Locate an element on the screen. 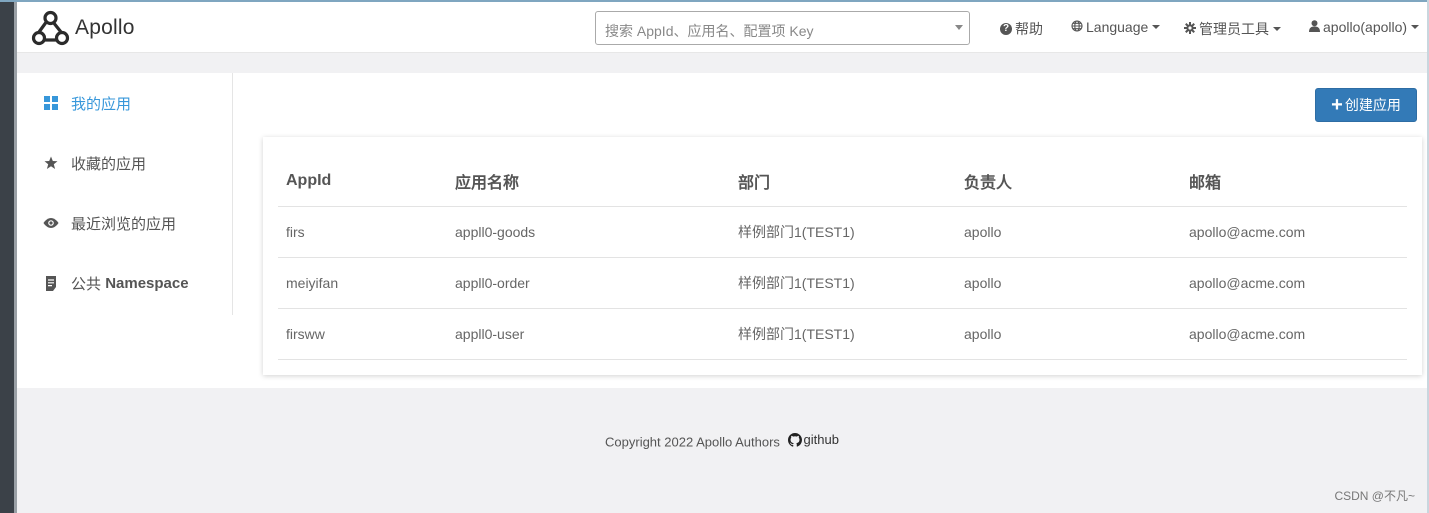  window-left-edge is located at coordinates (8, 256).